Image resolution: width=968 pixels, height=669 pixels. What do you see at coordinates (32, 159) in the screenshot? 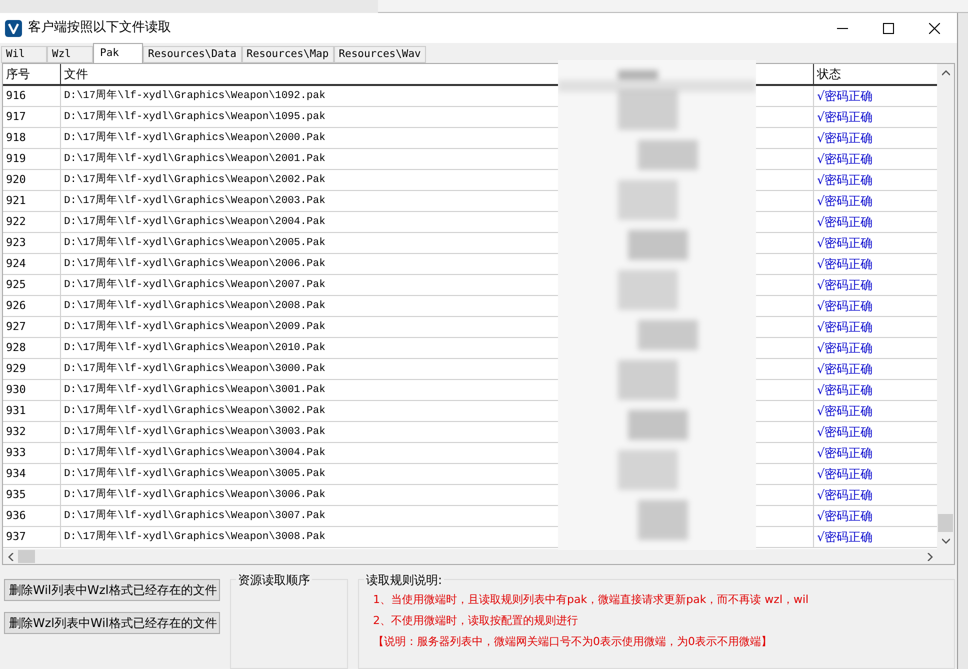
I see `table-cell: 919` at bounding box center [32, 159].